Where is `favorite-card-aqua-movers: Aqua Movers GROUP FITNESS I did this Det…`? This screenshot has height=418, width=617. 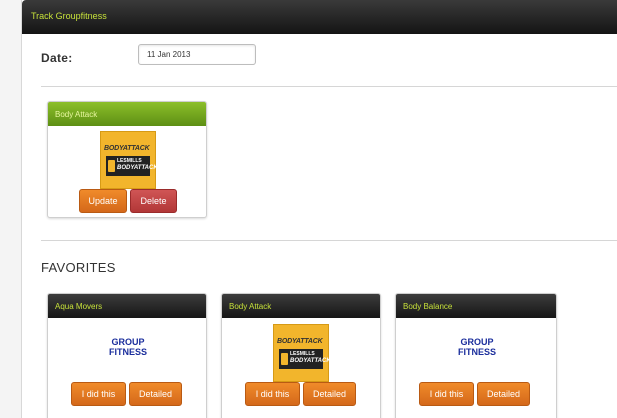
favorite-card-aqua-movers: Aqua Movers GROUP FITNESS I did this Det… is located at coordinates (127, 355).